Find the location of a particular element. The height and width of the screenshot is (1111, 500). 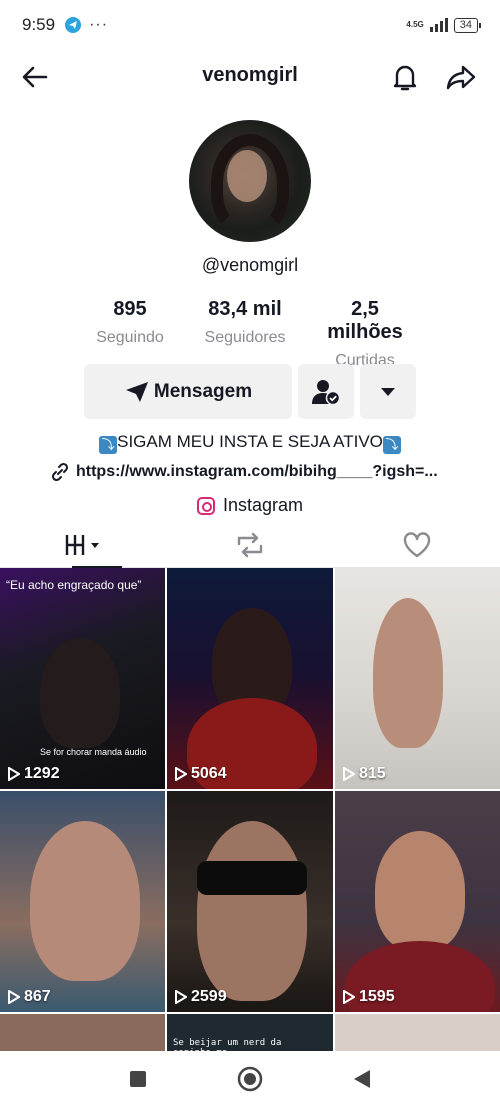

view-count-value: 2599 is located at coordinates (209, 996).